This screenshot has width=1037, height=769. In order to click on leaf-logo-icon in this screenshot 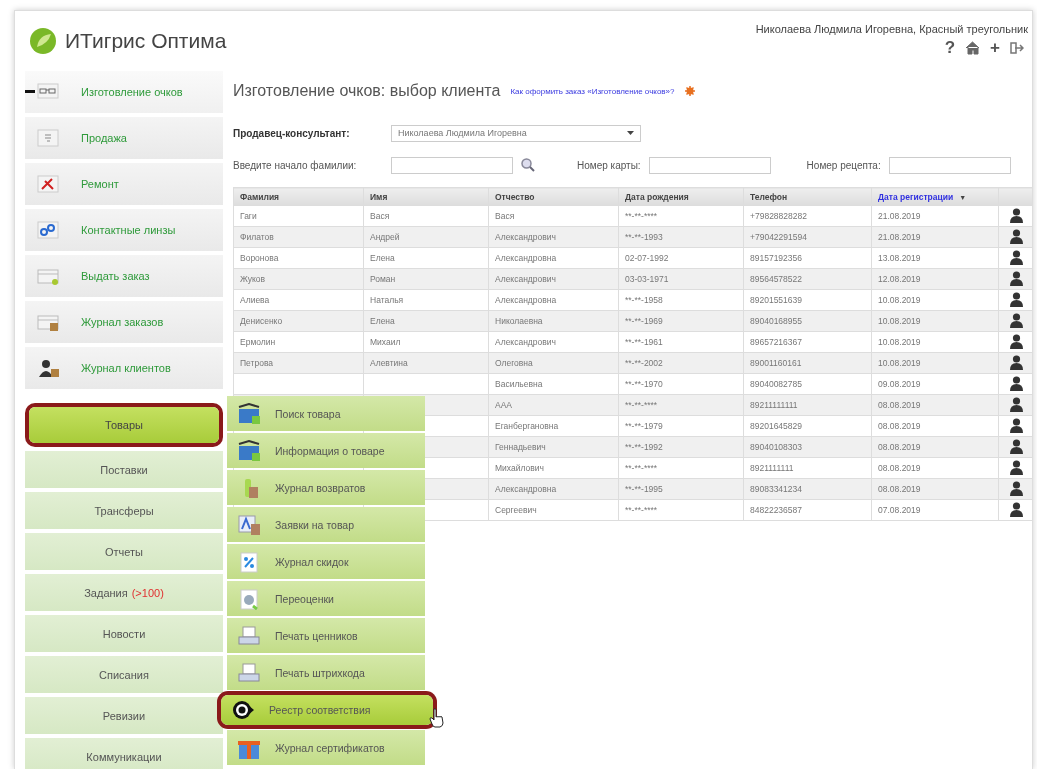, I will do `click(43, 41)`.